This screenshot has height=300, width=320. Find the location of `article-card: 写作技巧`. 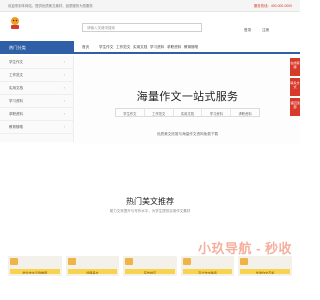

article-card: 写作技巧 is located at coordinates (150, 266).